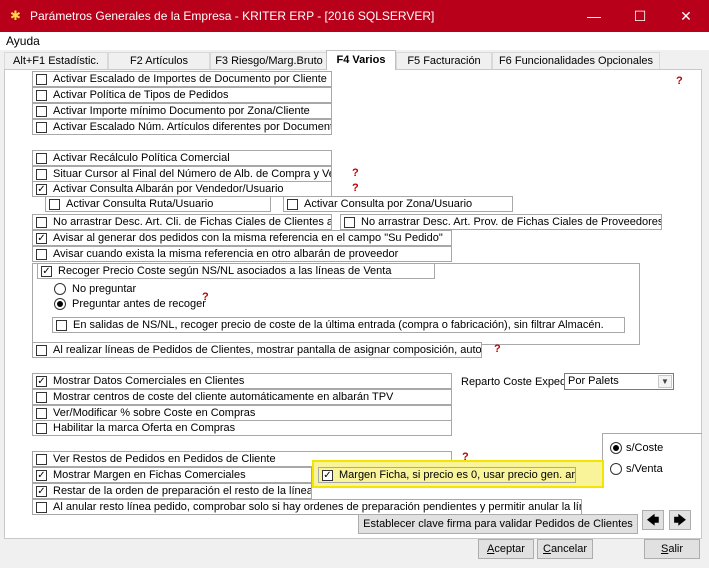 This screenshot has height=568, width=709. What do you see at coordinates (182, 158) in the screenshot?
I see `option-row: Activar Recálculo Política Comercial` at bounding box center [182, 158].